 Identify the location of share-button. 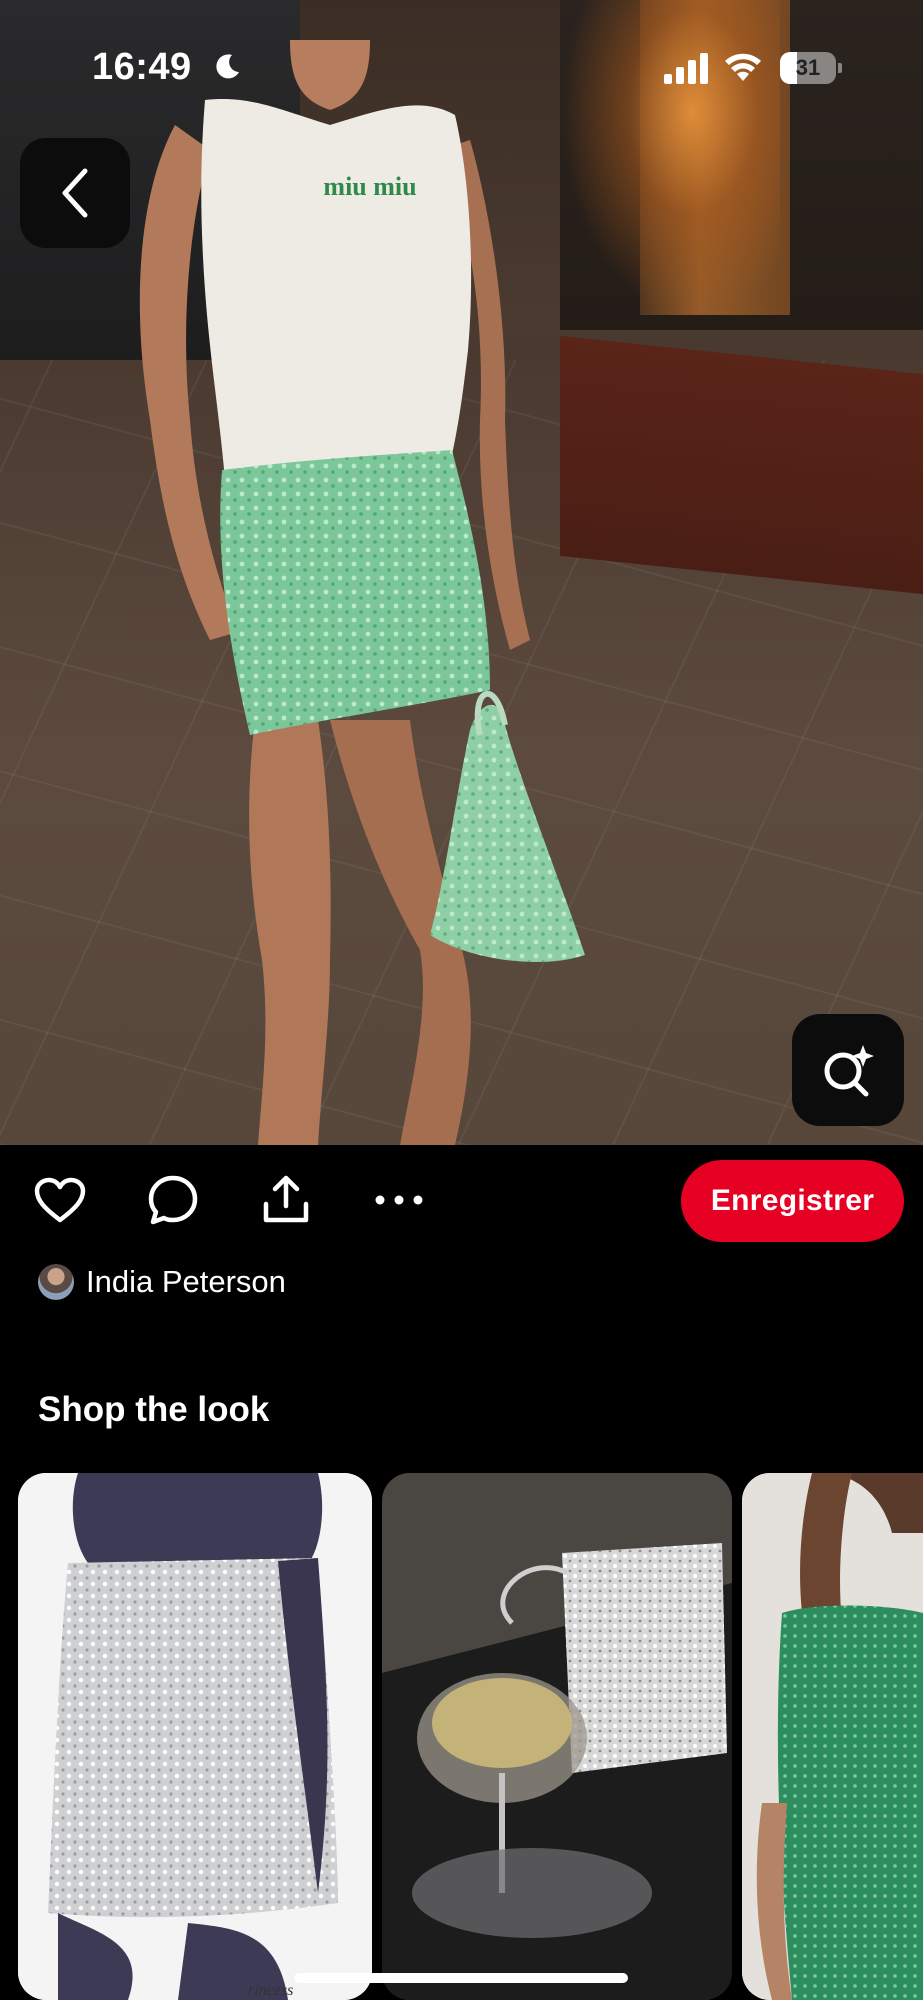
(286, 1200).